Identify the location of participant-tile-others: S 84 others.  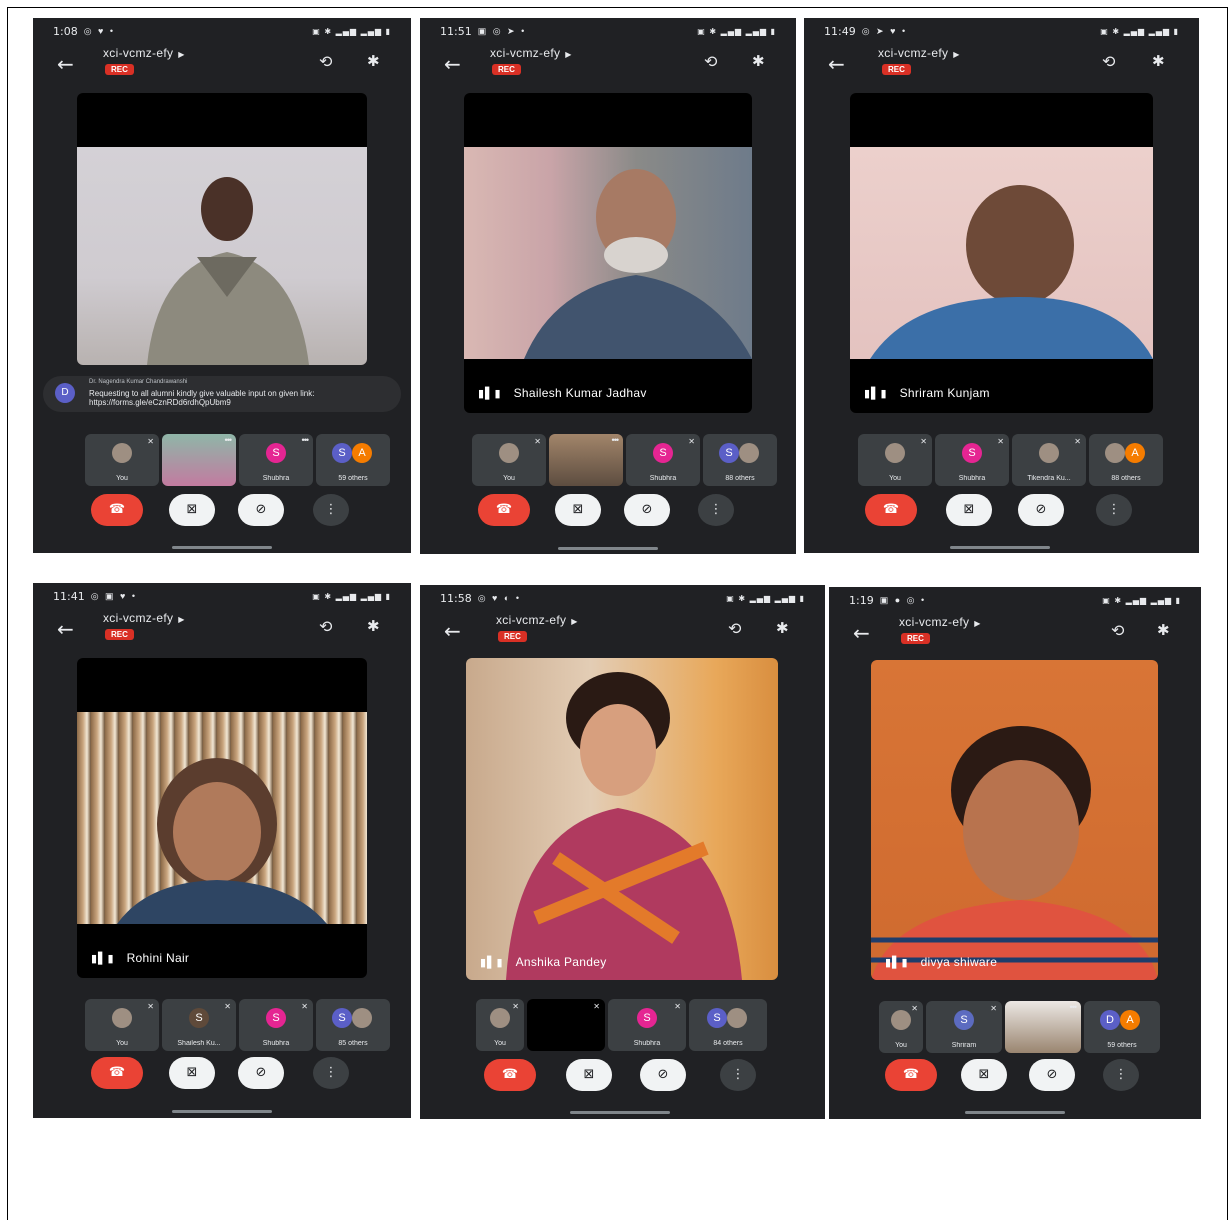
(728, 1025).